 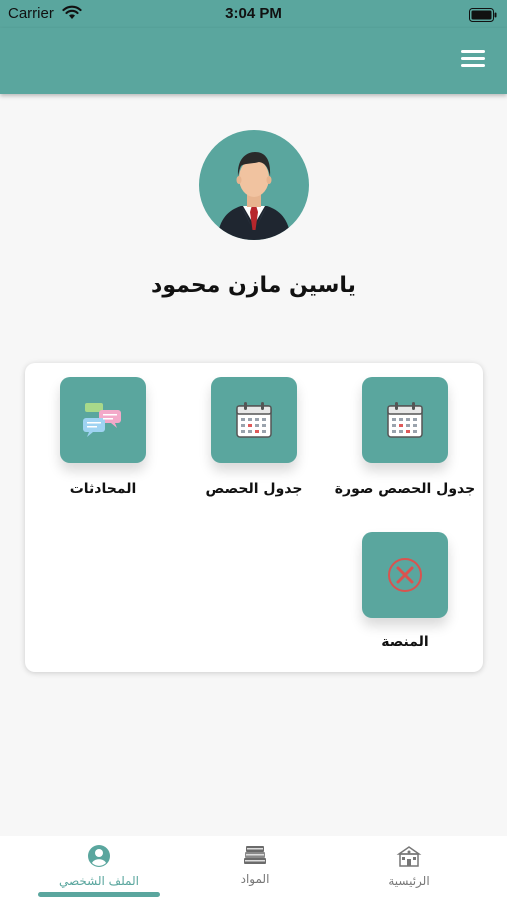 I want to click on status-bar: Carrier 3:04 PM, so click(x=253, y=14).